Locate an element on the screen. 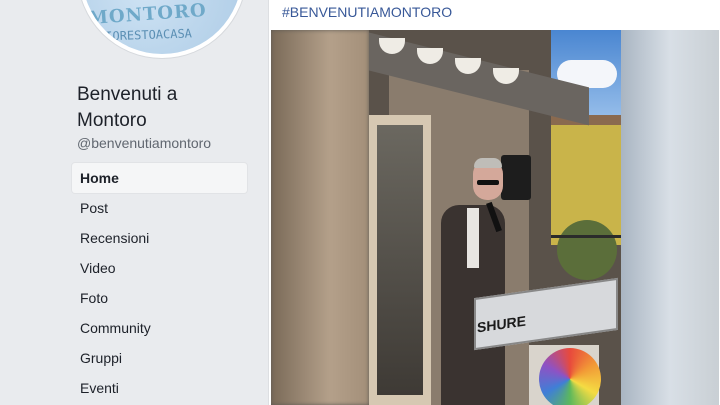  page-profile-picture: MONTORO #IORESTOACASA is located at coordinates (162, 29).